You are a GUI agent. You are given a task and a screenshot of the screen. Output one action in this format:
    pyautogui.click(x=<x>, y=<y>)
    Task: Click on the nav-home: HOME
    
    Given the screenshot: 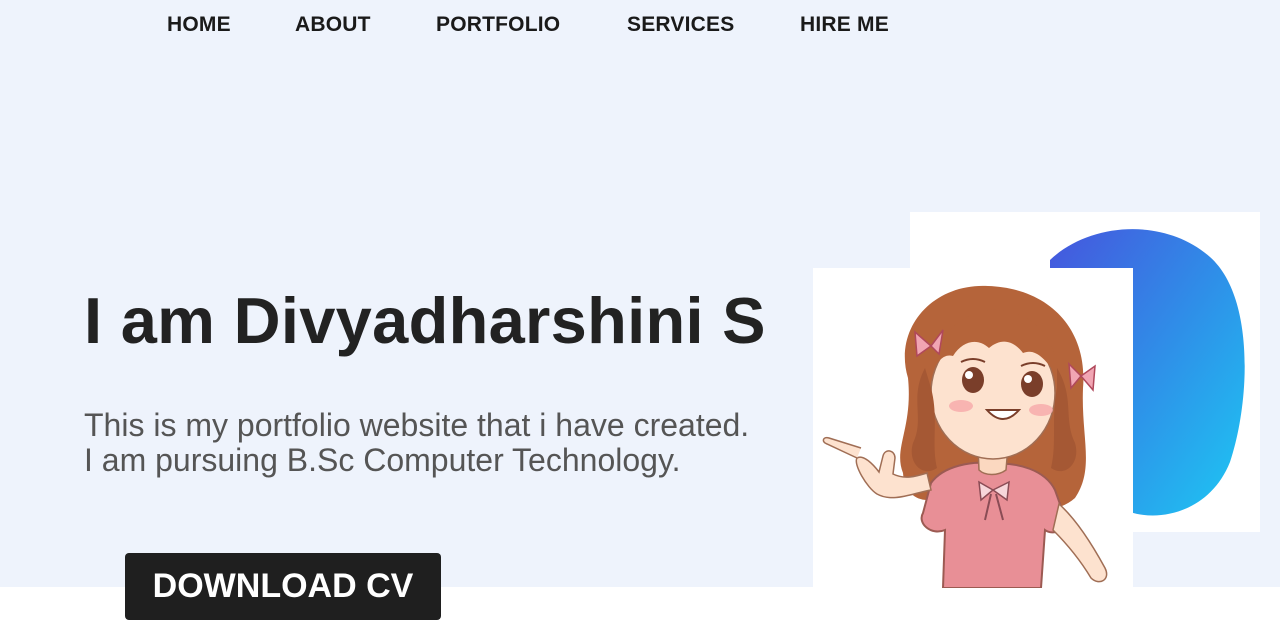 What is the action you would take?
    pyautogui.click(x=199, y=25)
    